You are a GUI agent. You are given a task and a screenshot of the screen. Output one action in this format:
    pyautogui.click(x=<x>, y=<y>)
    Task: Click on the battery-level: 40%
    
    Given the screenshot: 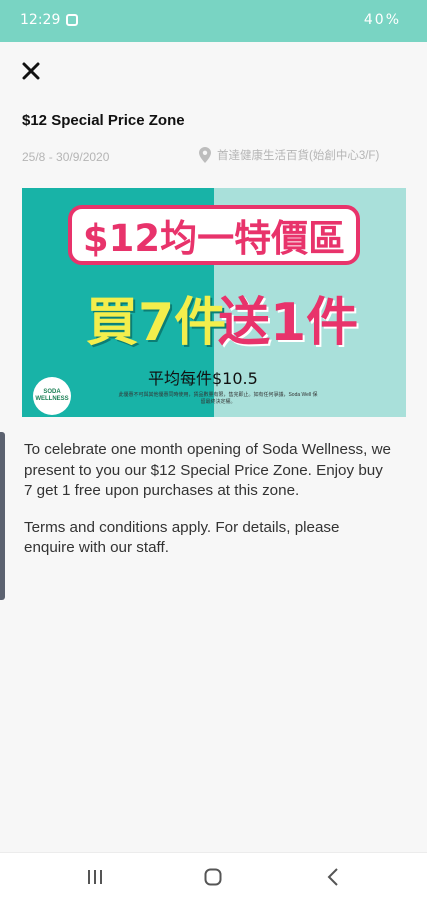 What is the action you would take?
    pyautogui.click(x=382, y=20)
    